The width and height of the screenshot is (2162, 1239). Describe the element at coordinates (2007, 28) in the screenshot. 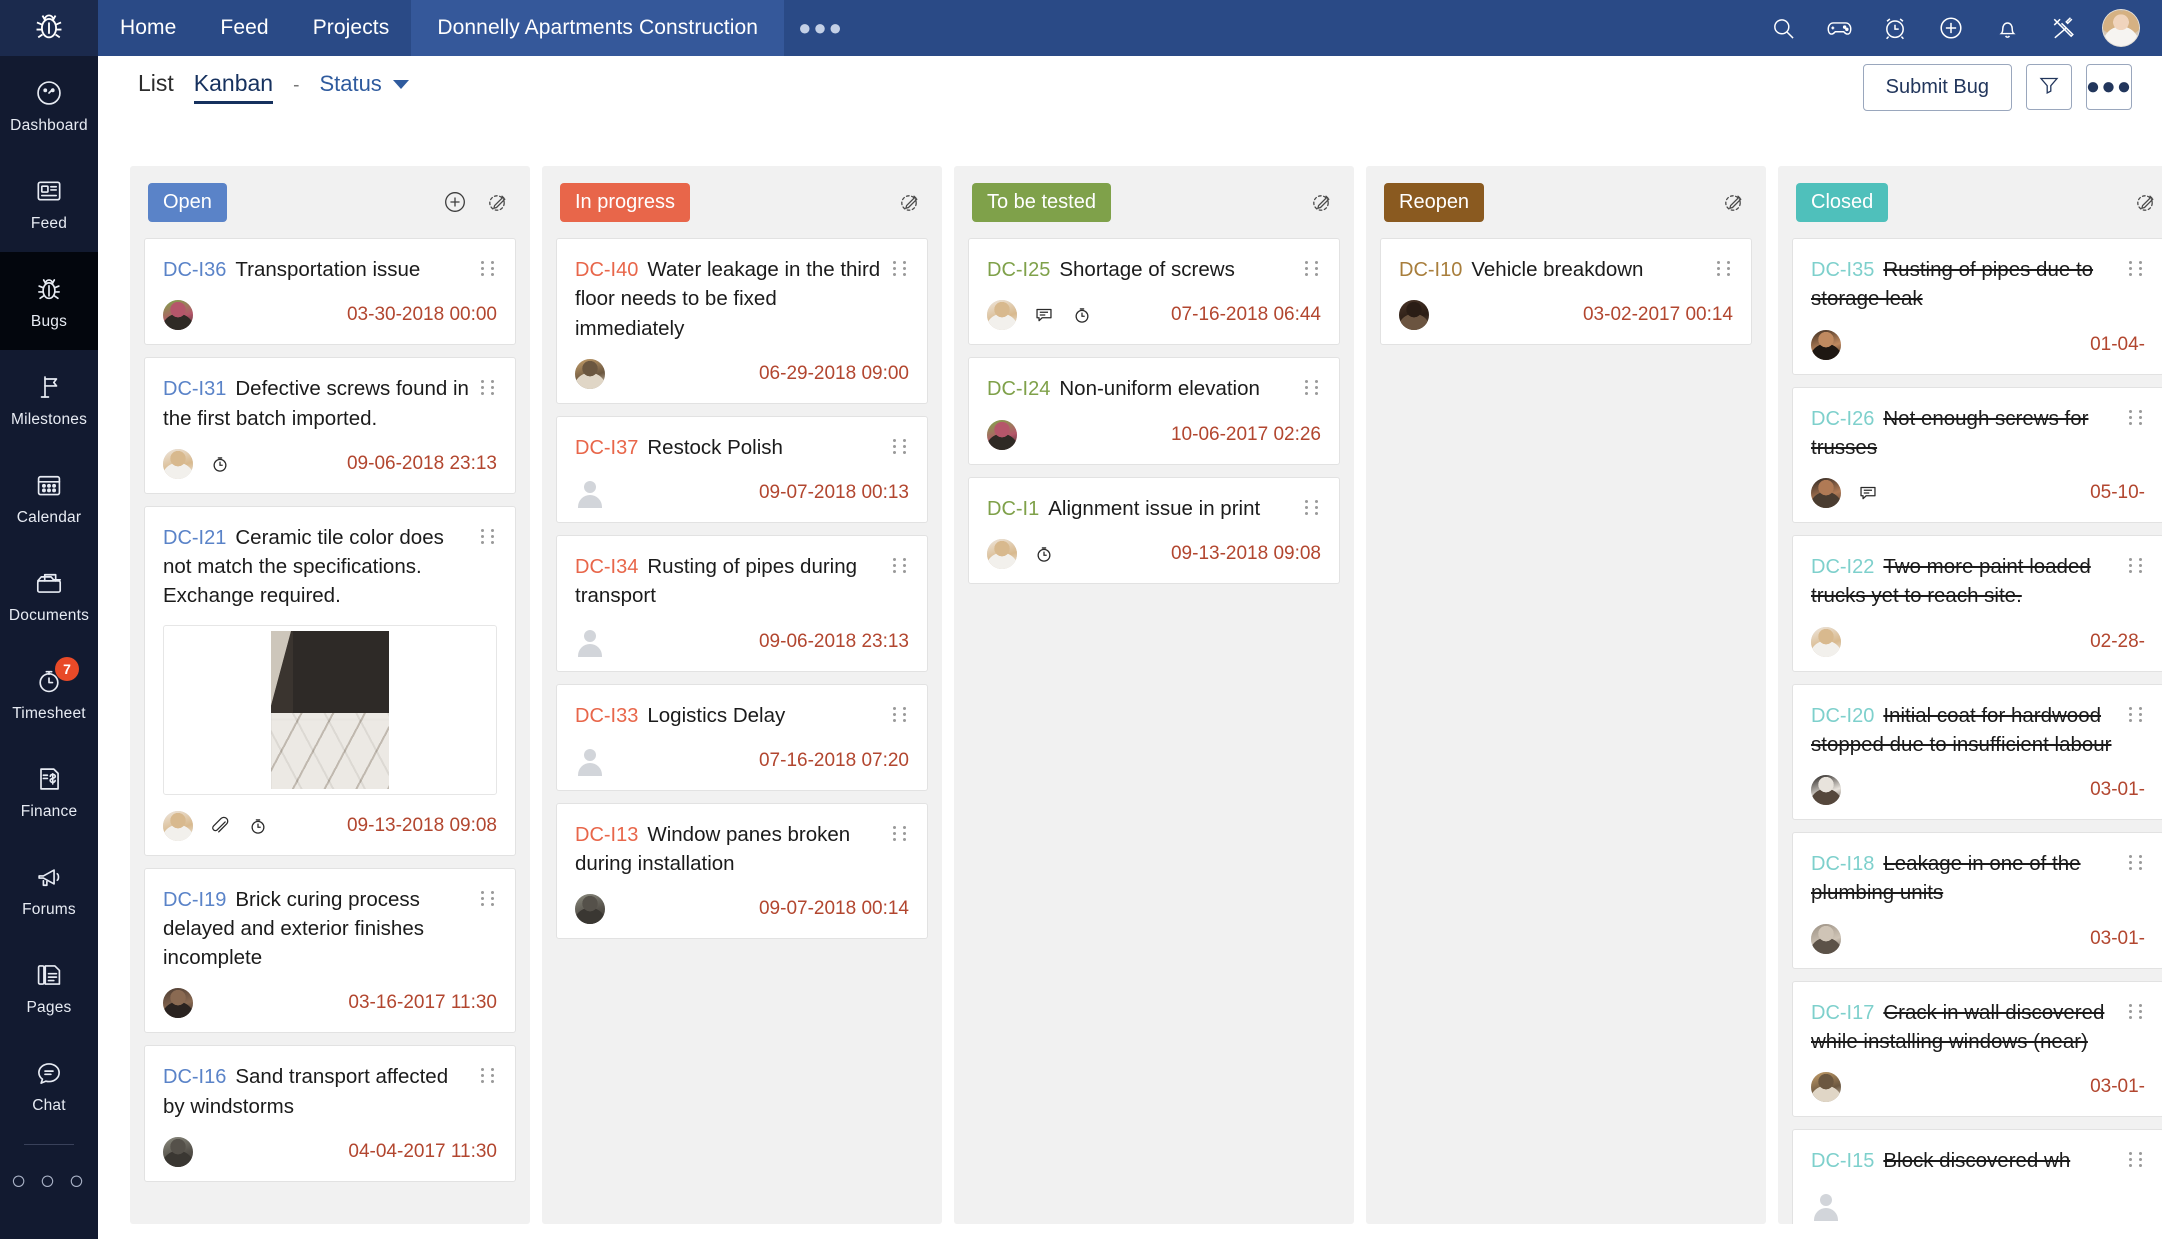

I see `bell-icon` at that location.